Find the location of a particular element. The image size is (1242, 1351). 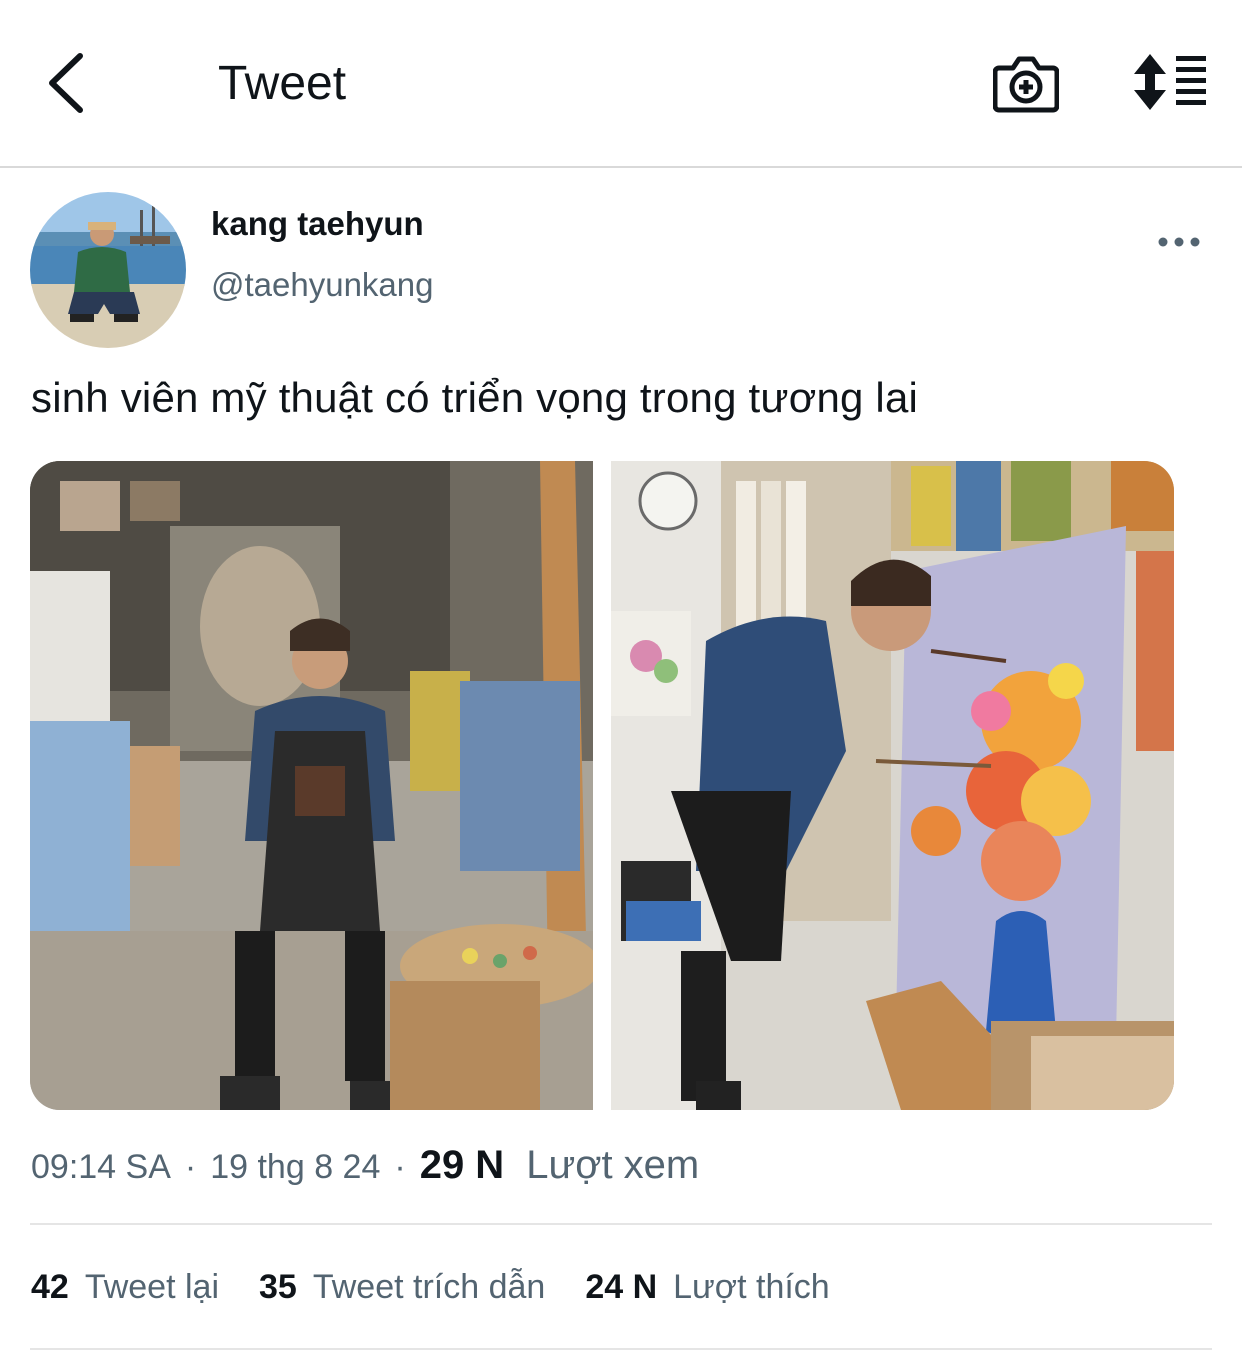

tweet-date: 19 thg 8 24 is located at coordinates (295, 1167).